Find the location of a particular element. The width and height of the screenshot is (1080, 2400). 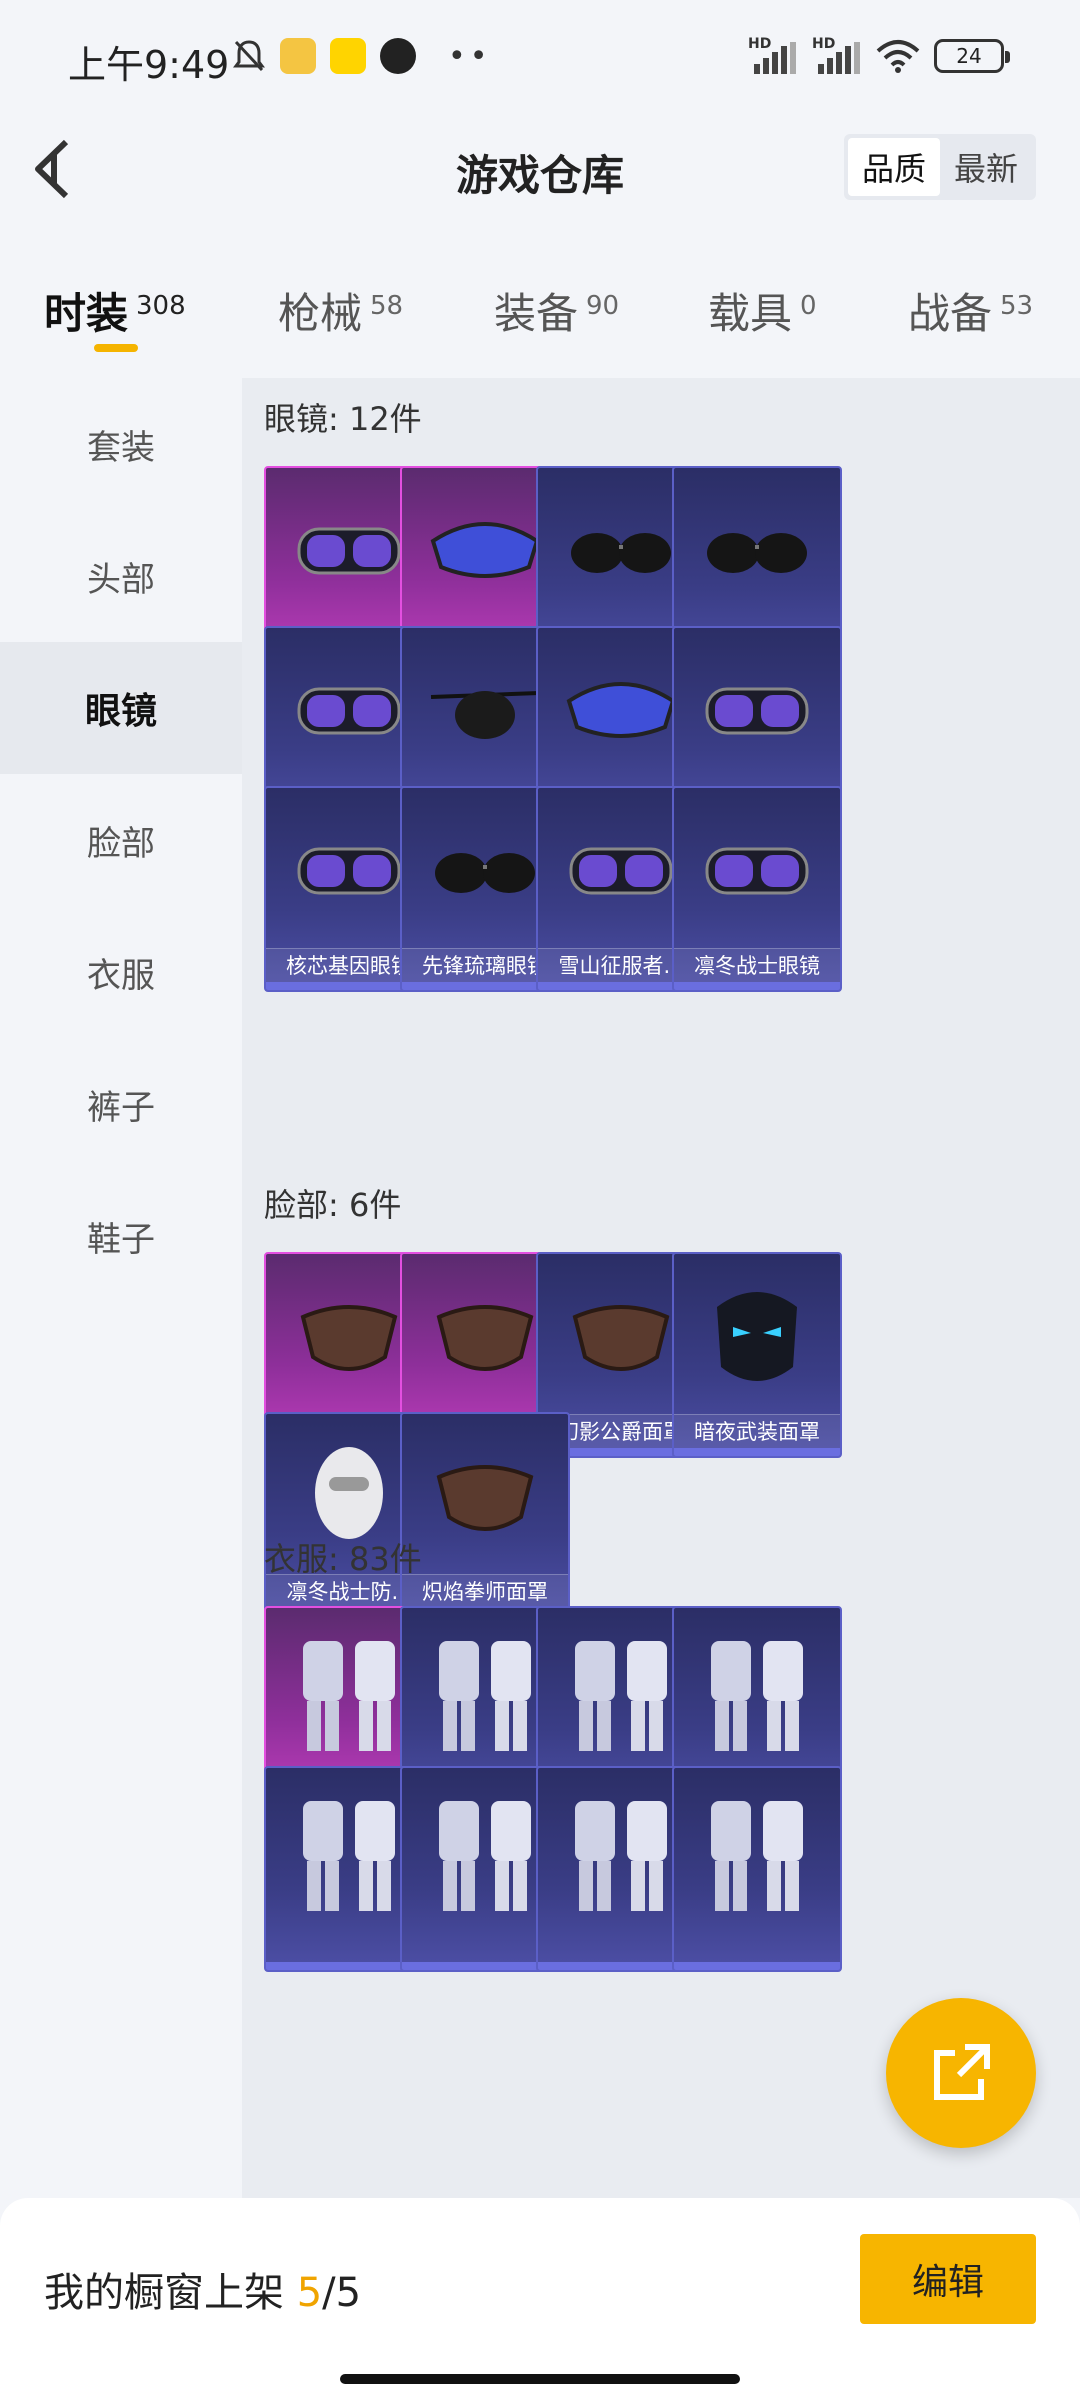

sidebar-item-glasses: 眼镜 is located at coordinates (121, 708).